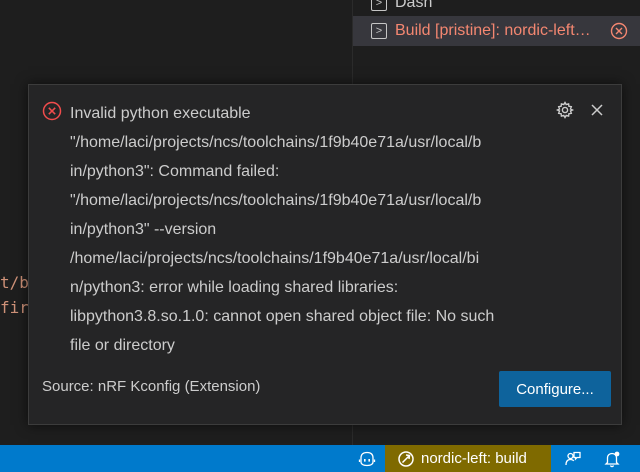 This screenshot has width=640, height=472. Describe the element at coordinates (52, 111) in the screenshot. I see `error-icon` at that location.